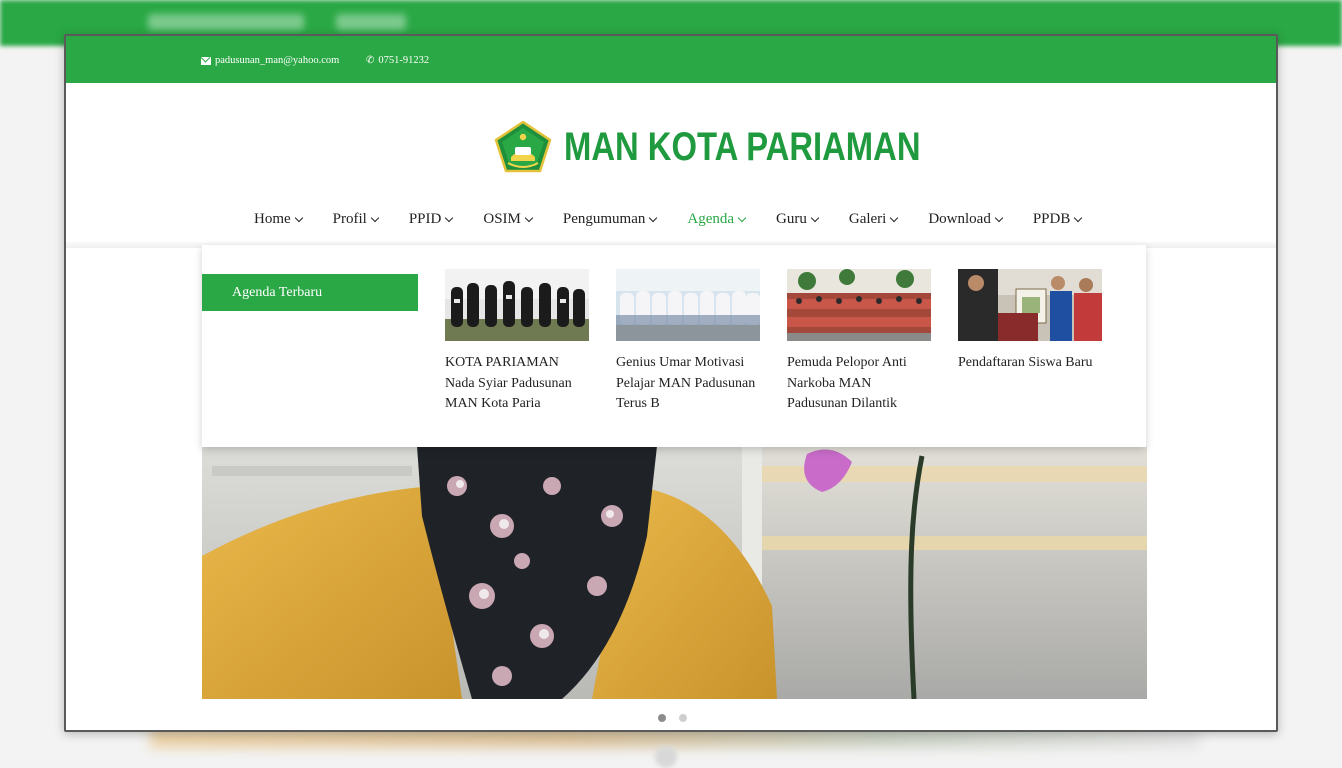  Describe the element at coordinates (671, 59) in the screenshot. I see `top-contact-bar: padusunan_man@yahoo.com ✆ 0751-91232` at that location.